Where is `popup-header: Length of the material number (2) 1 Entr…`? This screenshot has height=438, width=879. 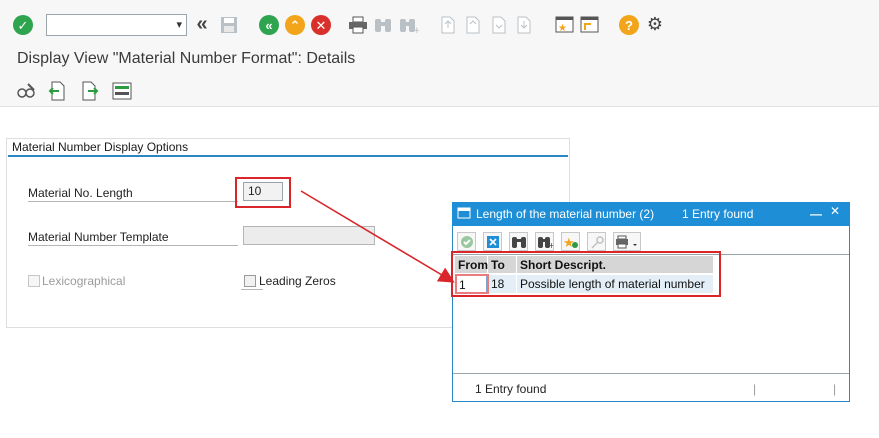 popup-header: Length of the material number (2) 1 Entr… is located at coordinates (651, 214).